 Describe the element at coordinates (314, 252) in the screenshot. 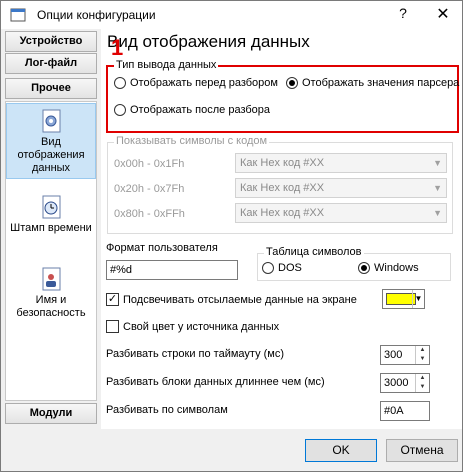

I see `charset-legend: Таблица символов` at that location.